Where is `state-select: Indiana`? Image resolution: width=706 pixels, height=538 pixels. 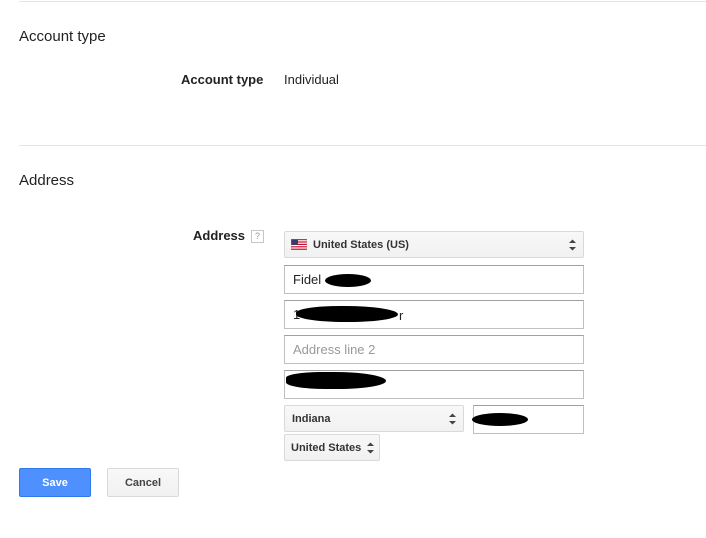 state-select: Indiana is located at coordinates (374, 418).